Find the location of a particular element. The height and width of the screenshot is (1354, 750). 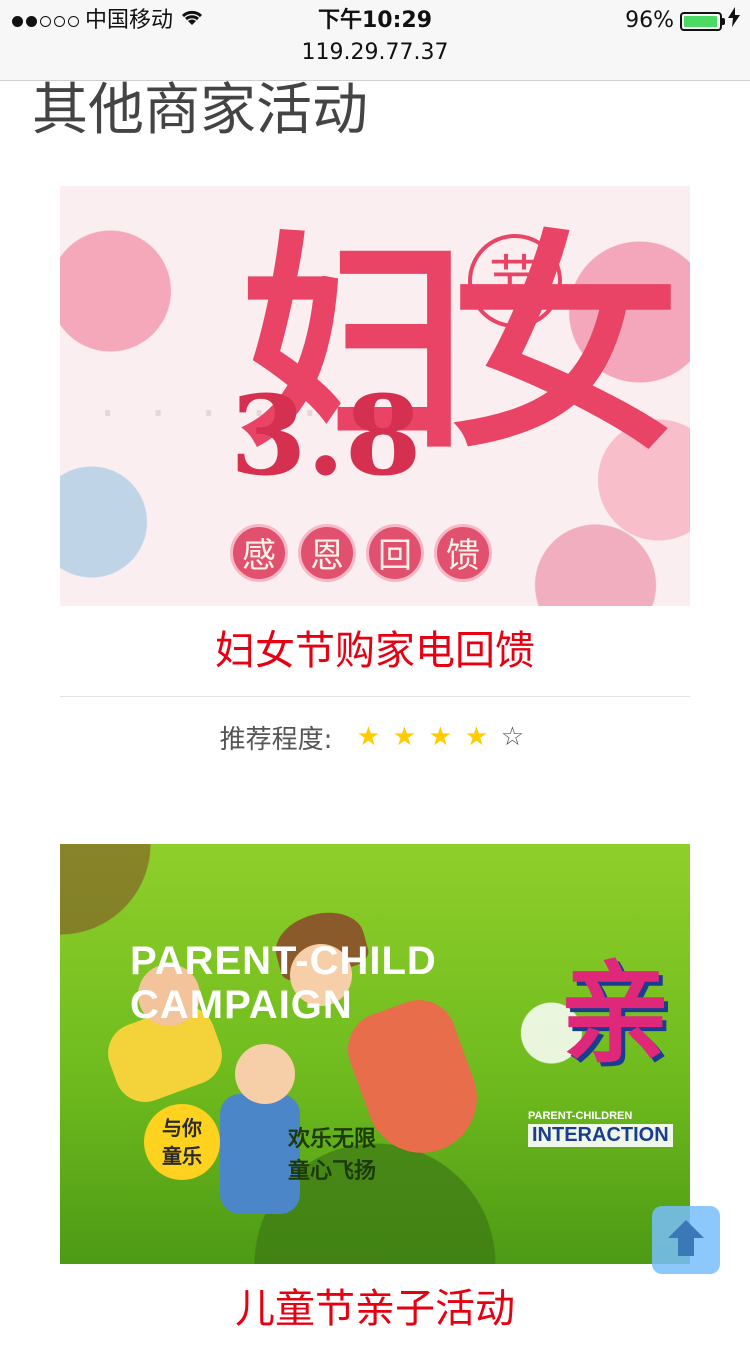

battery-icon is located at coordinates (702, 21).